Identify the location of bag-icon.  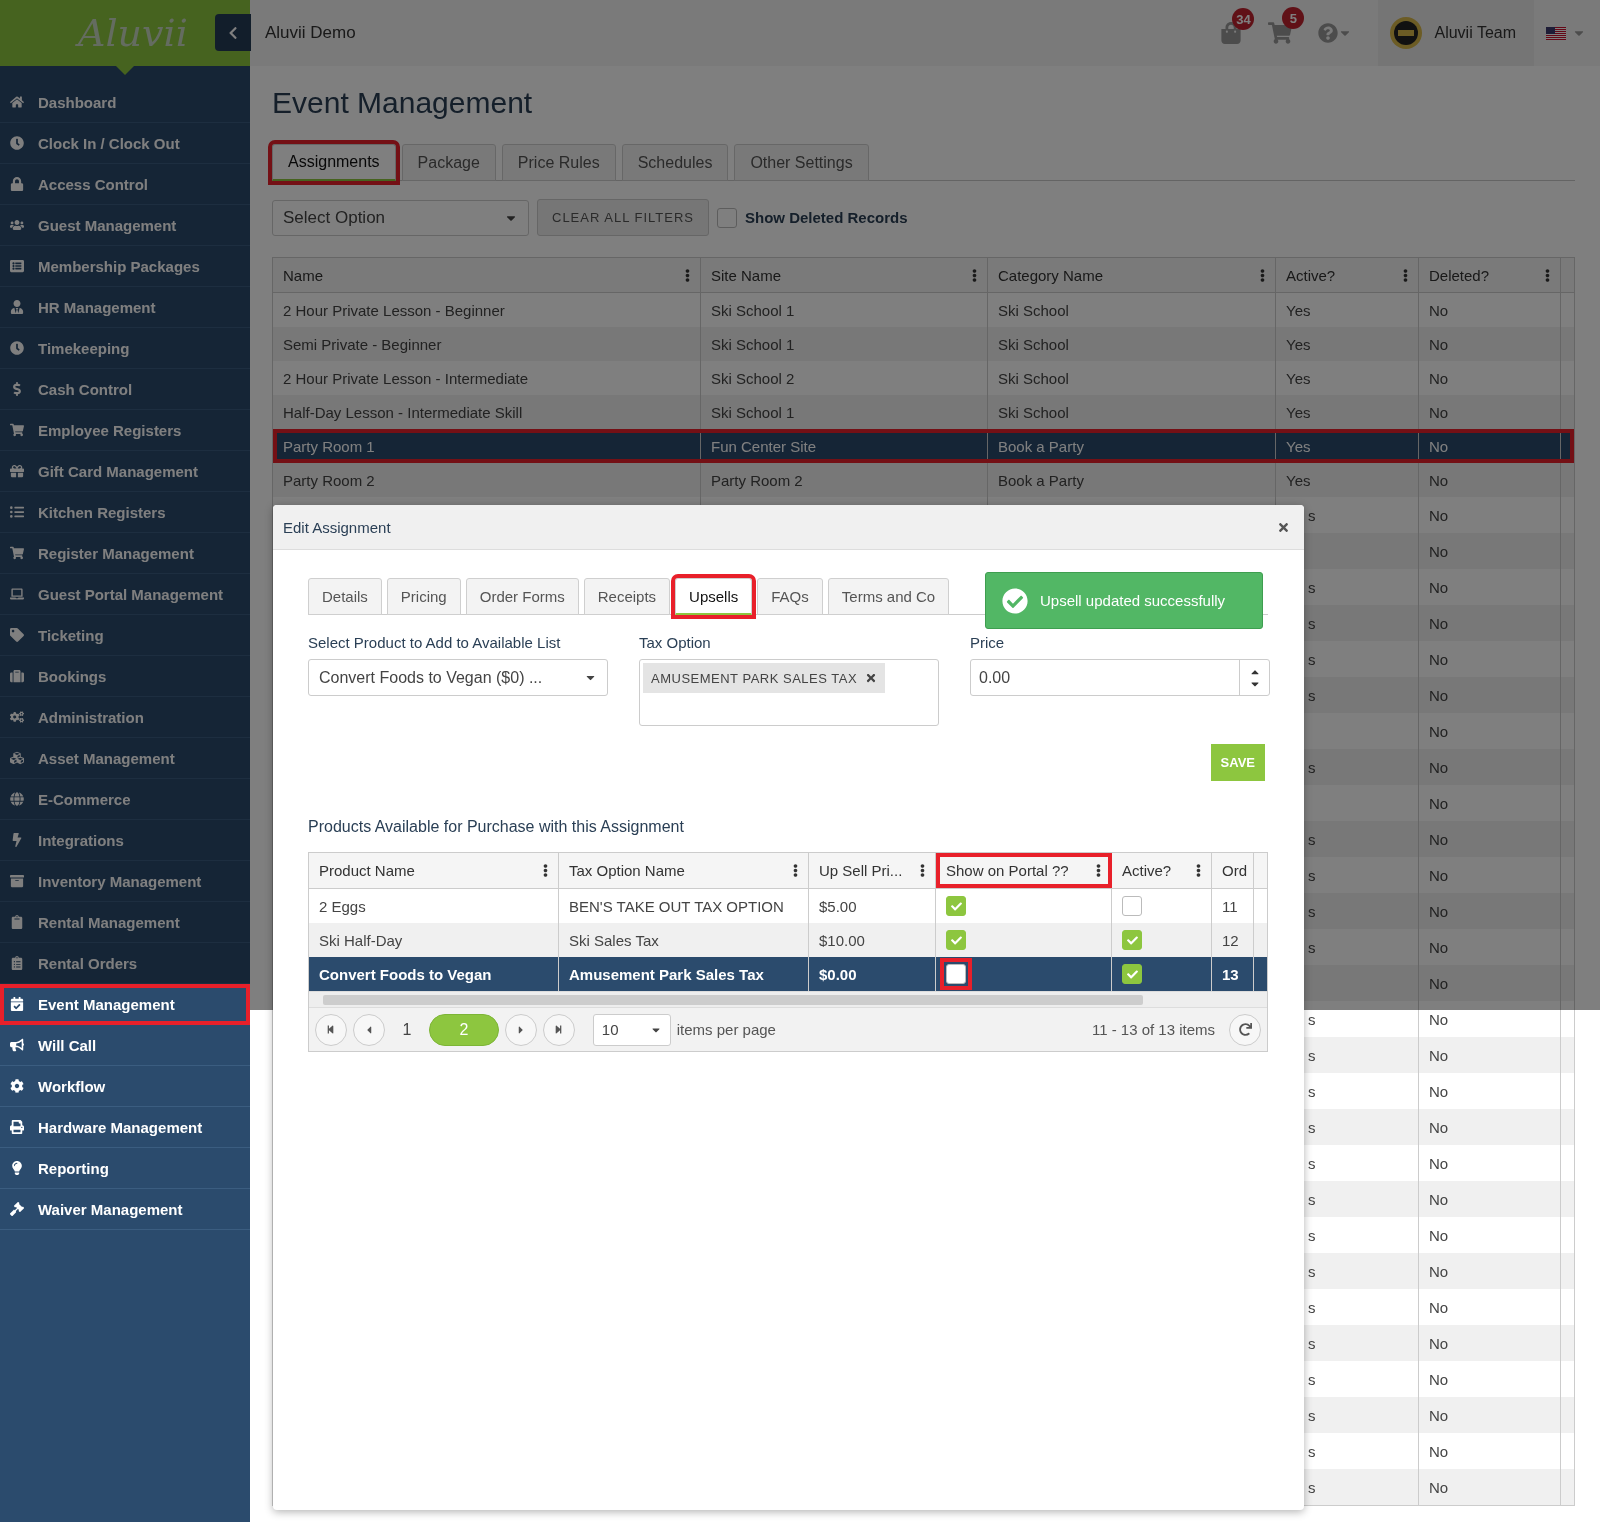
(1231, 33).